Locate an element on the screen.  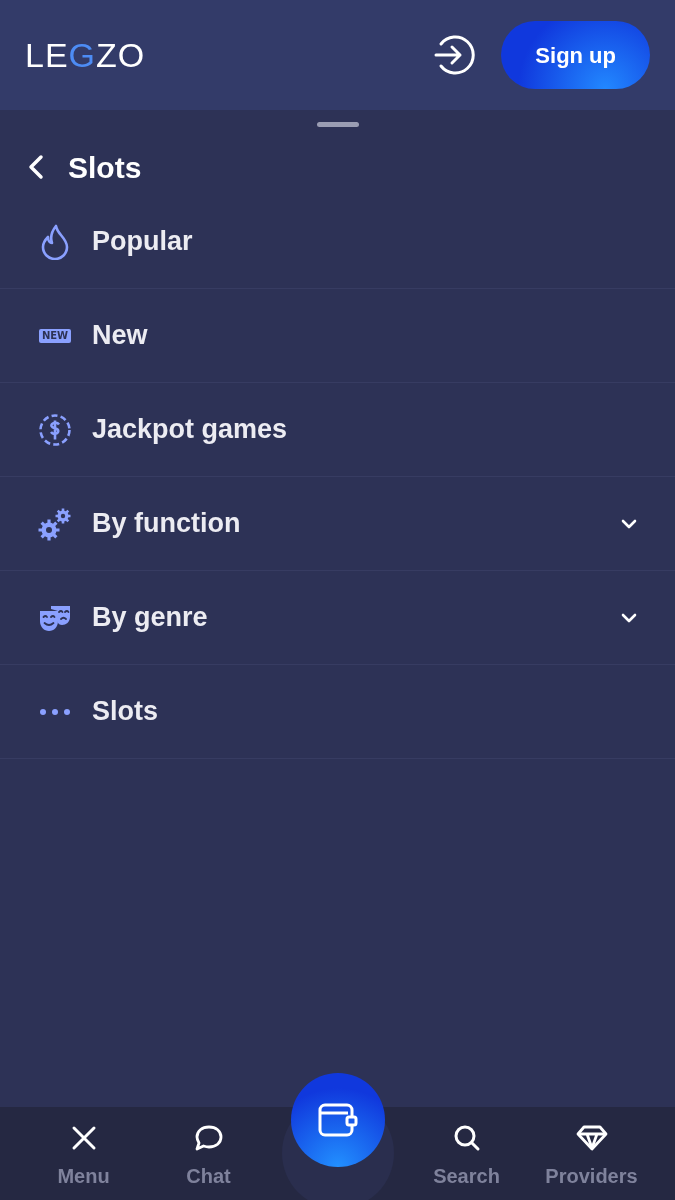
panel-title: Slots is located at coordinates (105, 167).